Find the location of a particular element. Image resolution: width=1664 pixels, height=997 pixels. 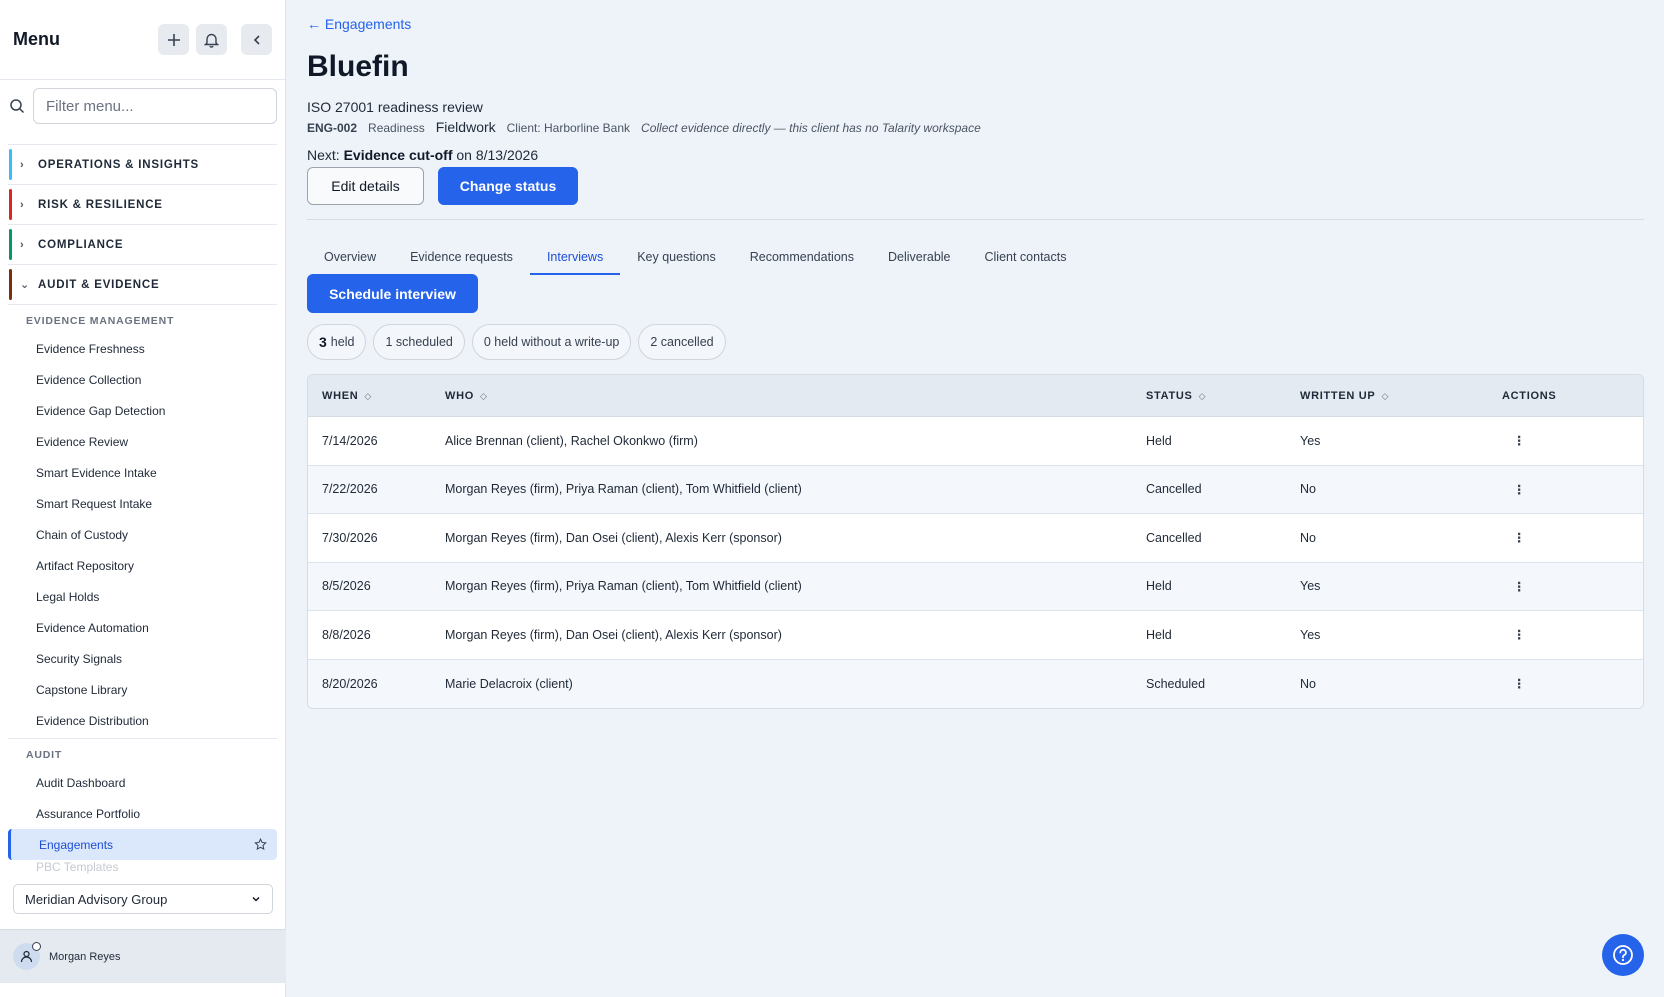

sidebar-item-evidence-distribution: Evidence Distribution is located at coordinates (142, 720).